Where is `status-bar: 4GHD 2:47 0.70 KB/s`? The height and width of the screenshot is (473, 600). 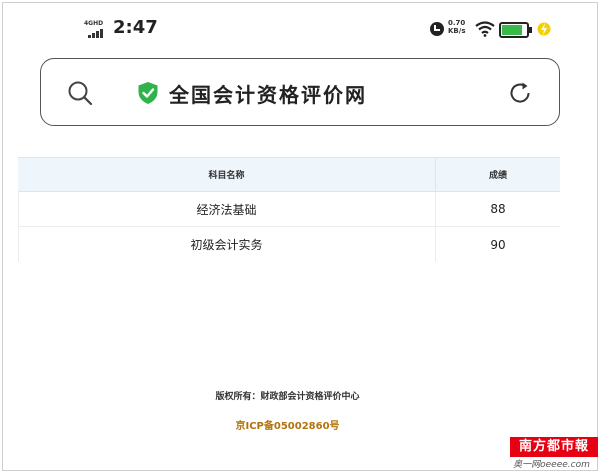
status-bar: 4GHD 2:47 0.70 KB/s is located at coordinates (300, 26).